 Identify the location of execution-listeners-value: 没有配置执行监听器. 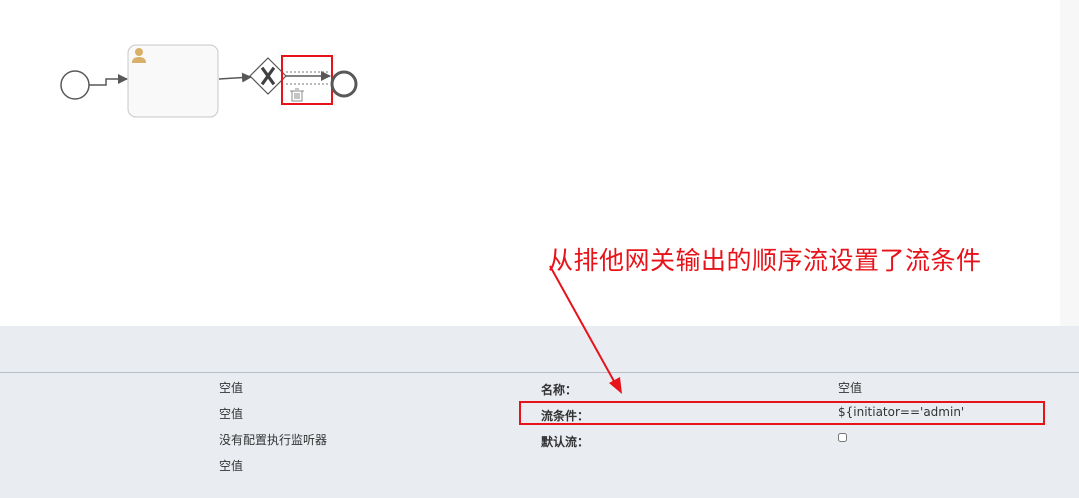
(273, 439).